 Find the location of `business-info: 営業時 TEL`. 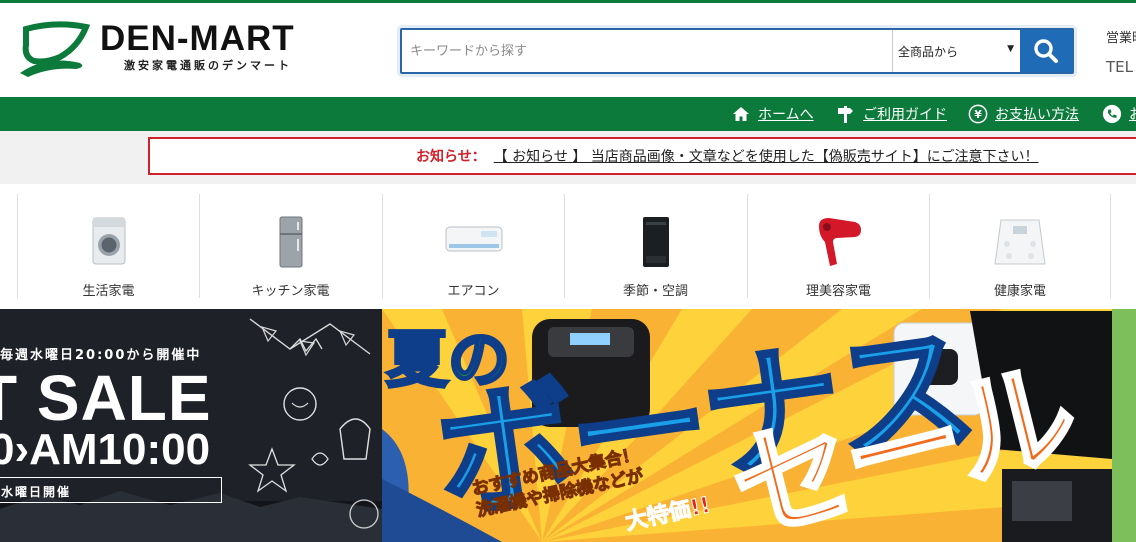

business-info: 営業時 TEL is located at coordinates (1121, 53).